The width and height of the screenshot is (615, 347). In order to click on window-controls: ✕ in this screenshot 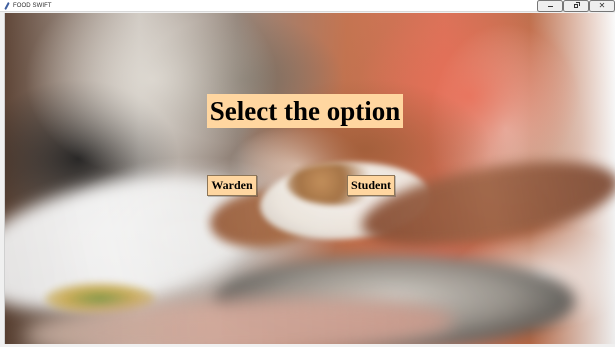, I will do `click(576, 6)`.